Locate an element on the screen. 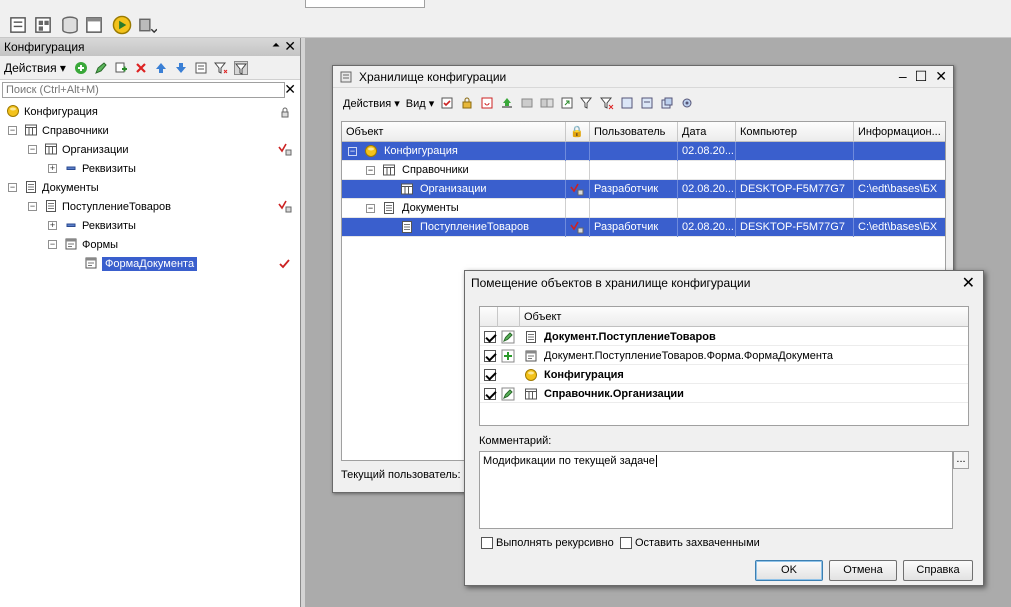 The width and height of the screenshot is (1011, 607). list-item: Справочник.Организации is located at coordinates (724, 393).